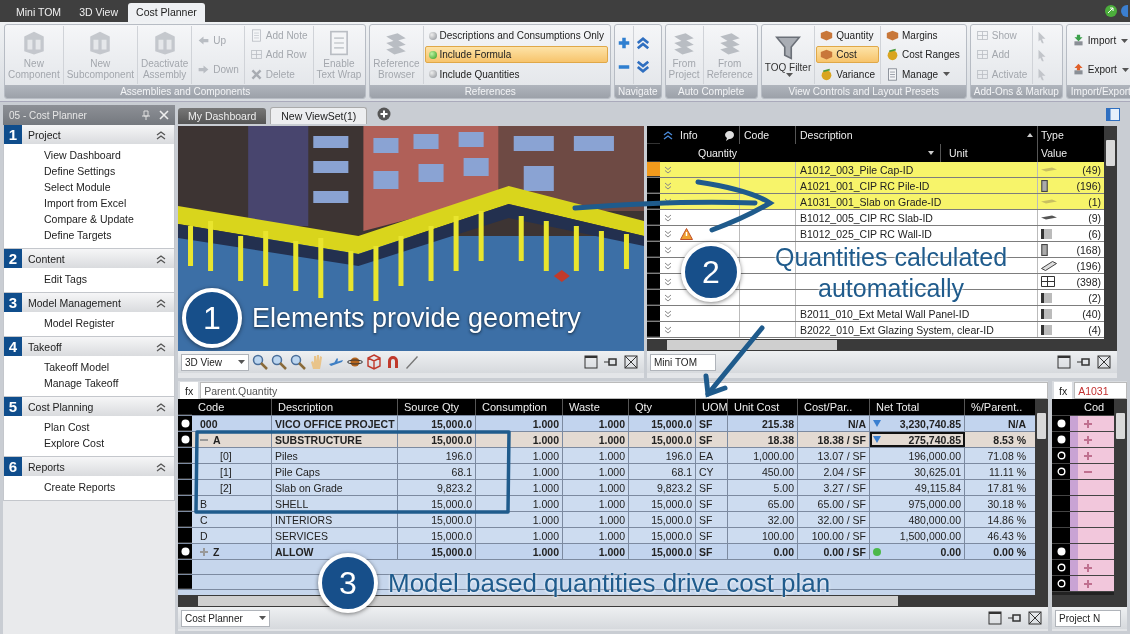 Image resolution: width=1130 pixels, height=634 pixels. What do you see at coordinates (89, 302) in the screenshot?
I see `section-header: 3 Model Management` at bounding box center [89, 302].